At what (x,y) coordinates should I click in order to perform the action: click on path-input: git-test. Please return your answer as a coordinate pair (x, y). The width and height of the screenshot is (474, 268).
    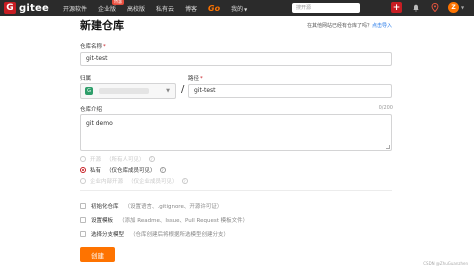
    Looking at the image, I should click on (290, 91).